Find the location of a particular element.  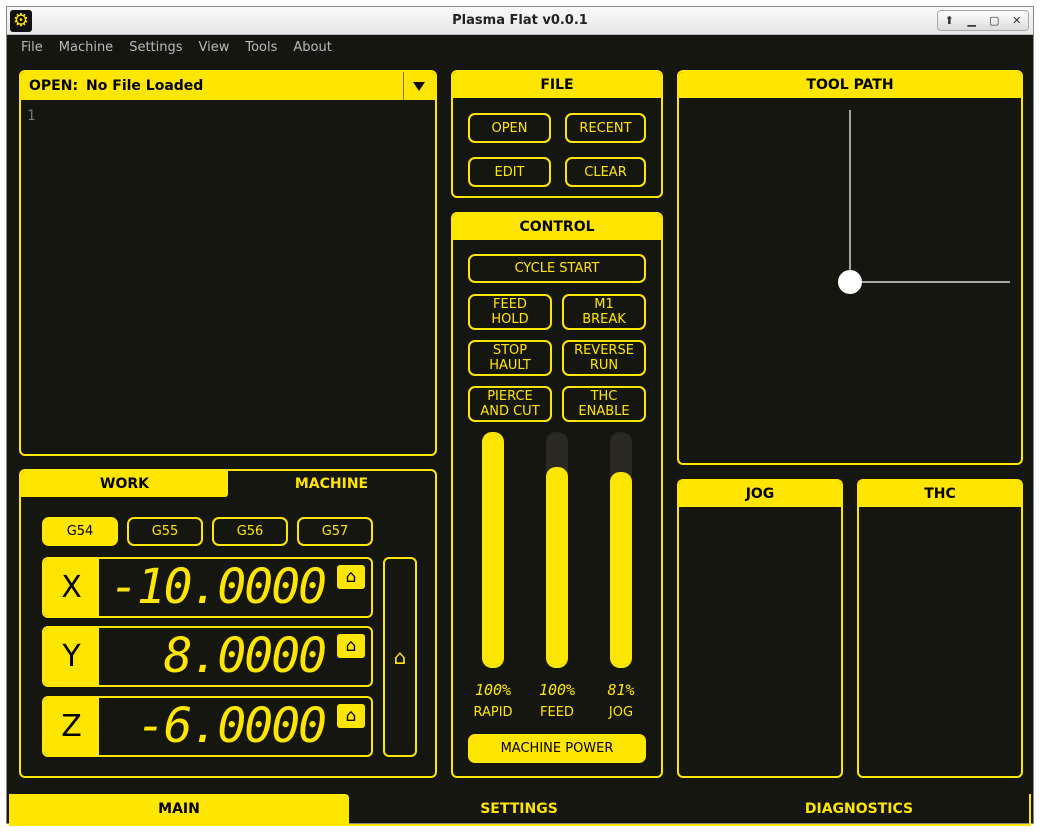

dro-x-row: X -10.0000 ⌂ is located at coordinates (207, 587).